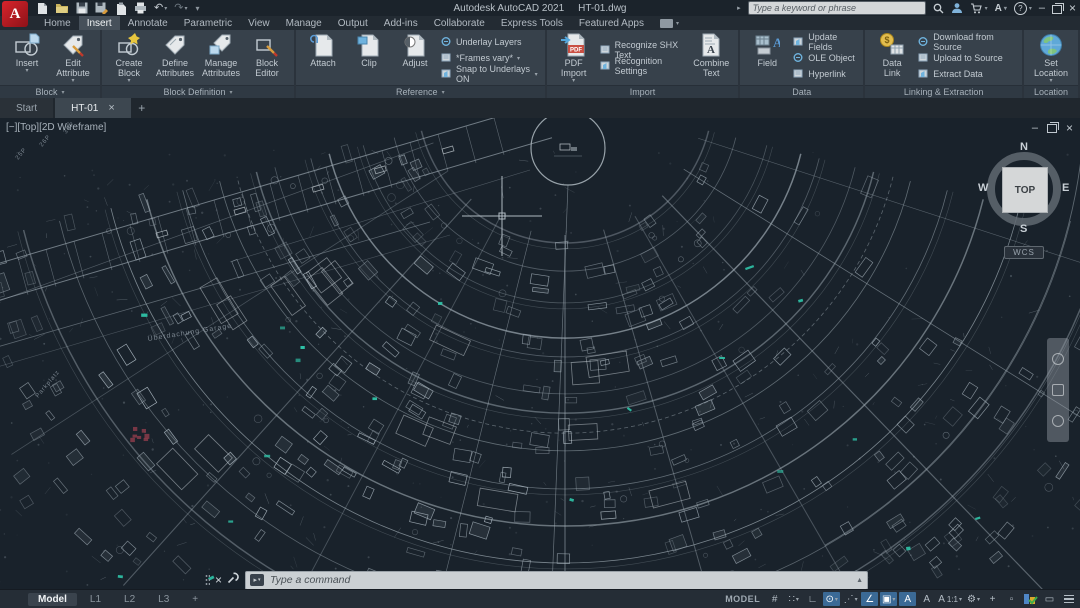 The image size is (1080, 608). Describe the element at coordinates (1049, 599) in the screenshot. I see `clean-screen-icon: ▭` at that location.